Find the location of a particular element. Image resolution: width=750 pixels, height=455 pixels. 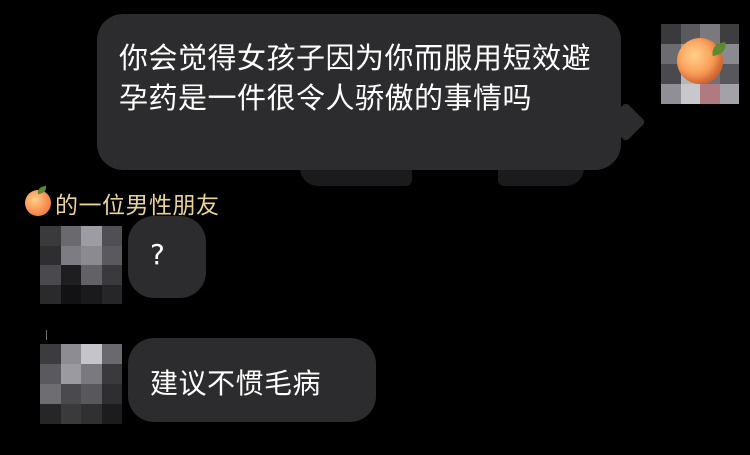

incoming-message-bubble: 建议不惯毛病 is located at coordinates (252, 380).